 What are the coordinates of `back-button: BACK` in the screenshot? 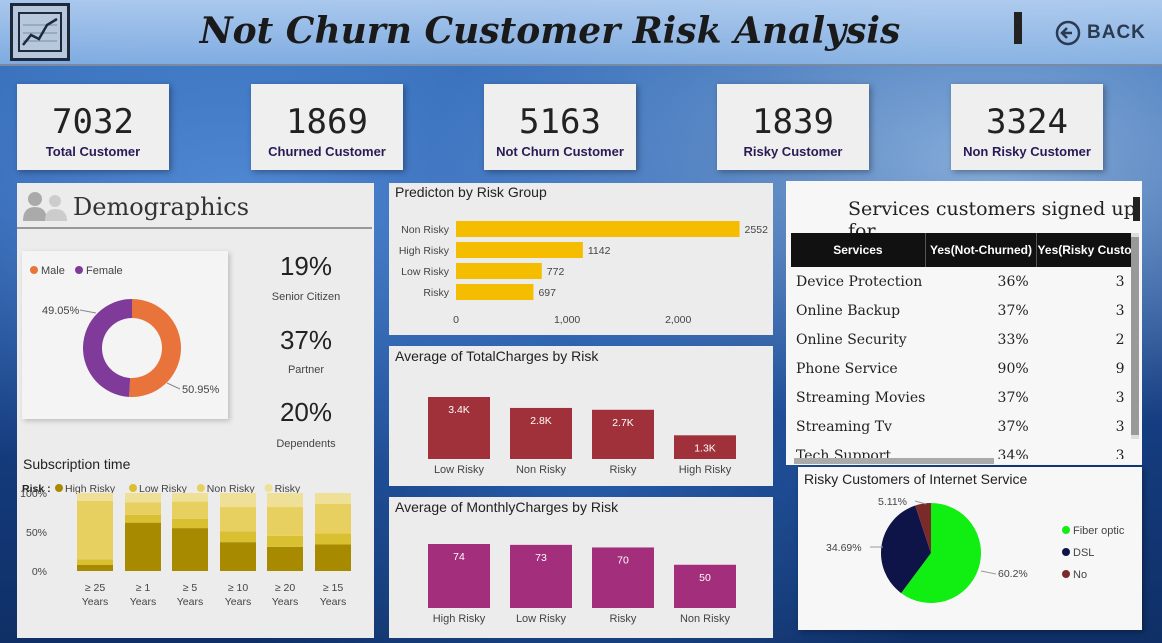 It's located at (1100, 33).